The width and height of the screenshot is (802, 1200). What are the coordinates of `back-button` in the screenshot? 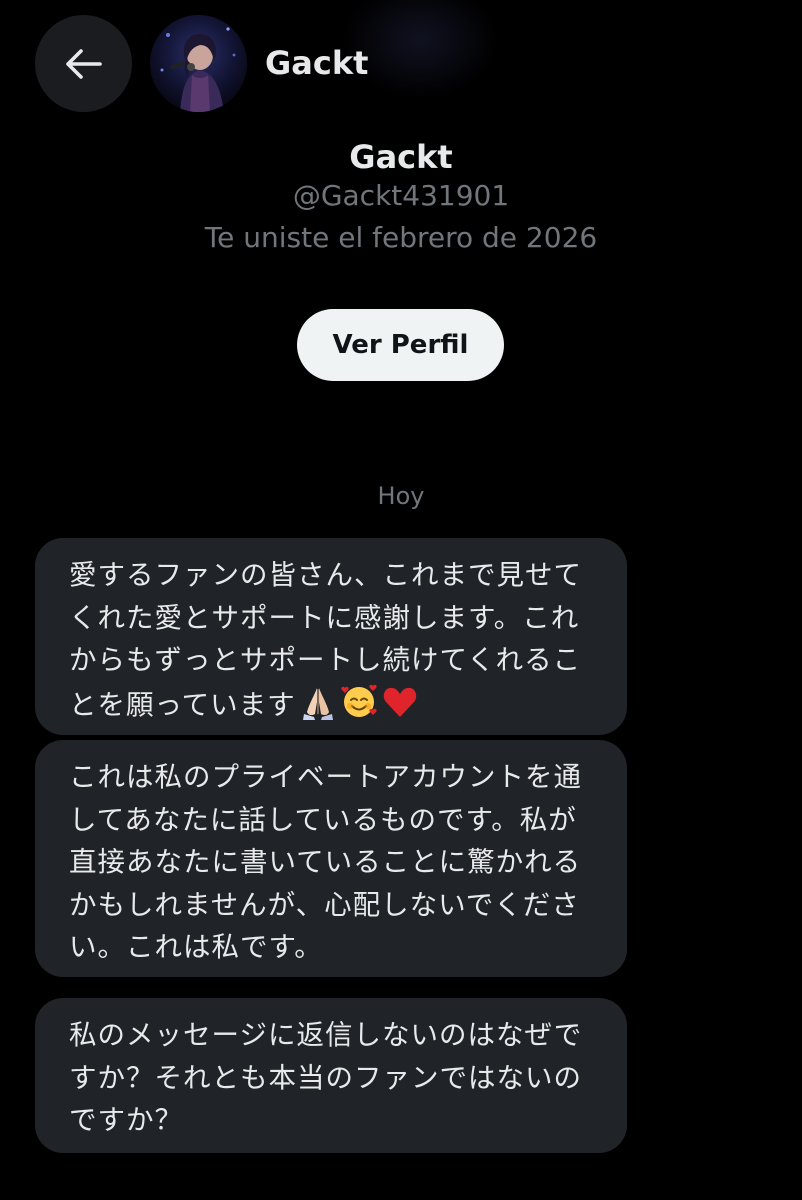 It's located at (83, 63).